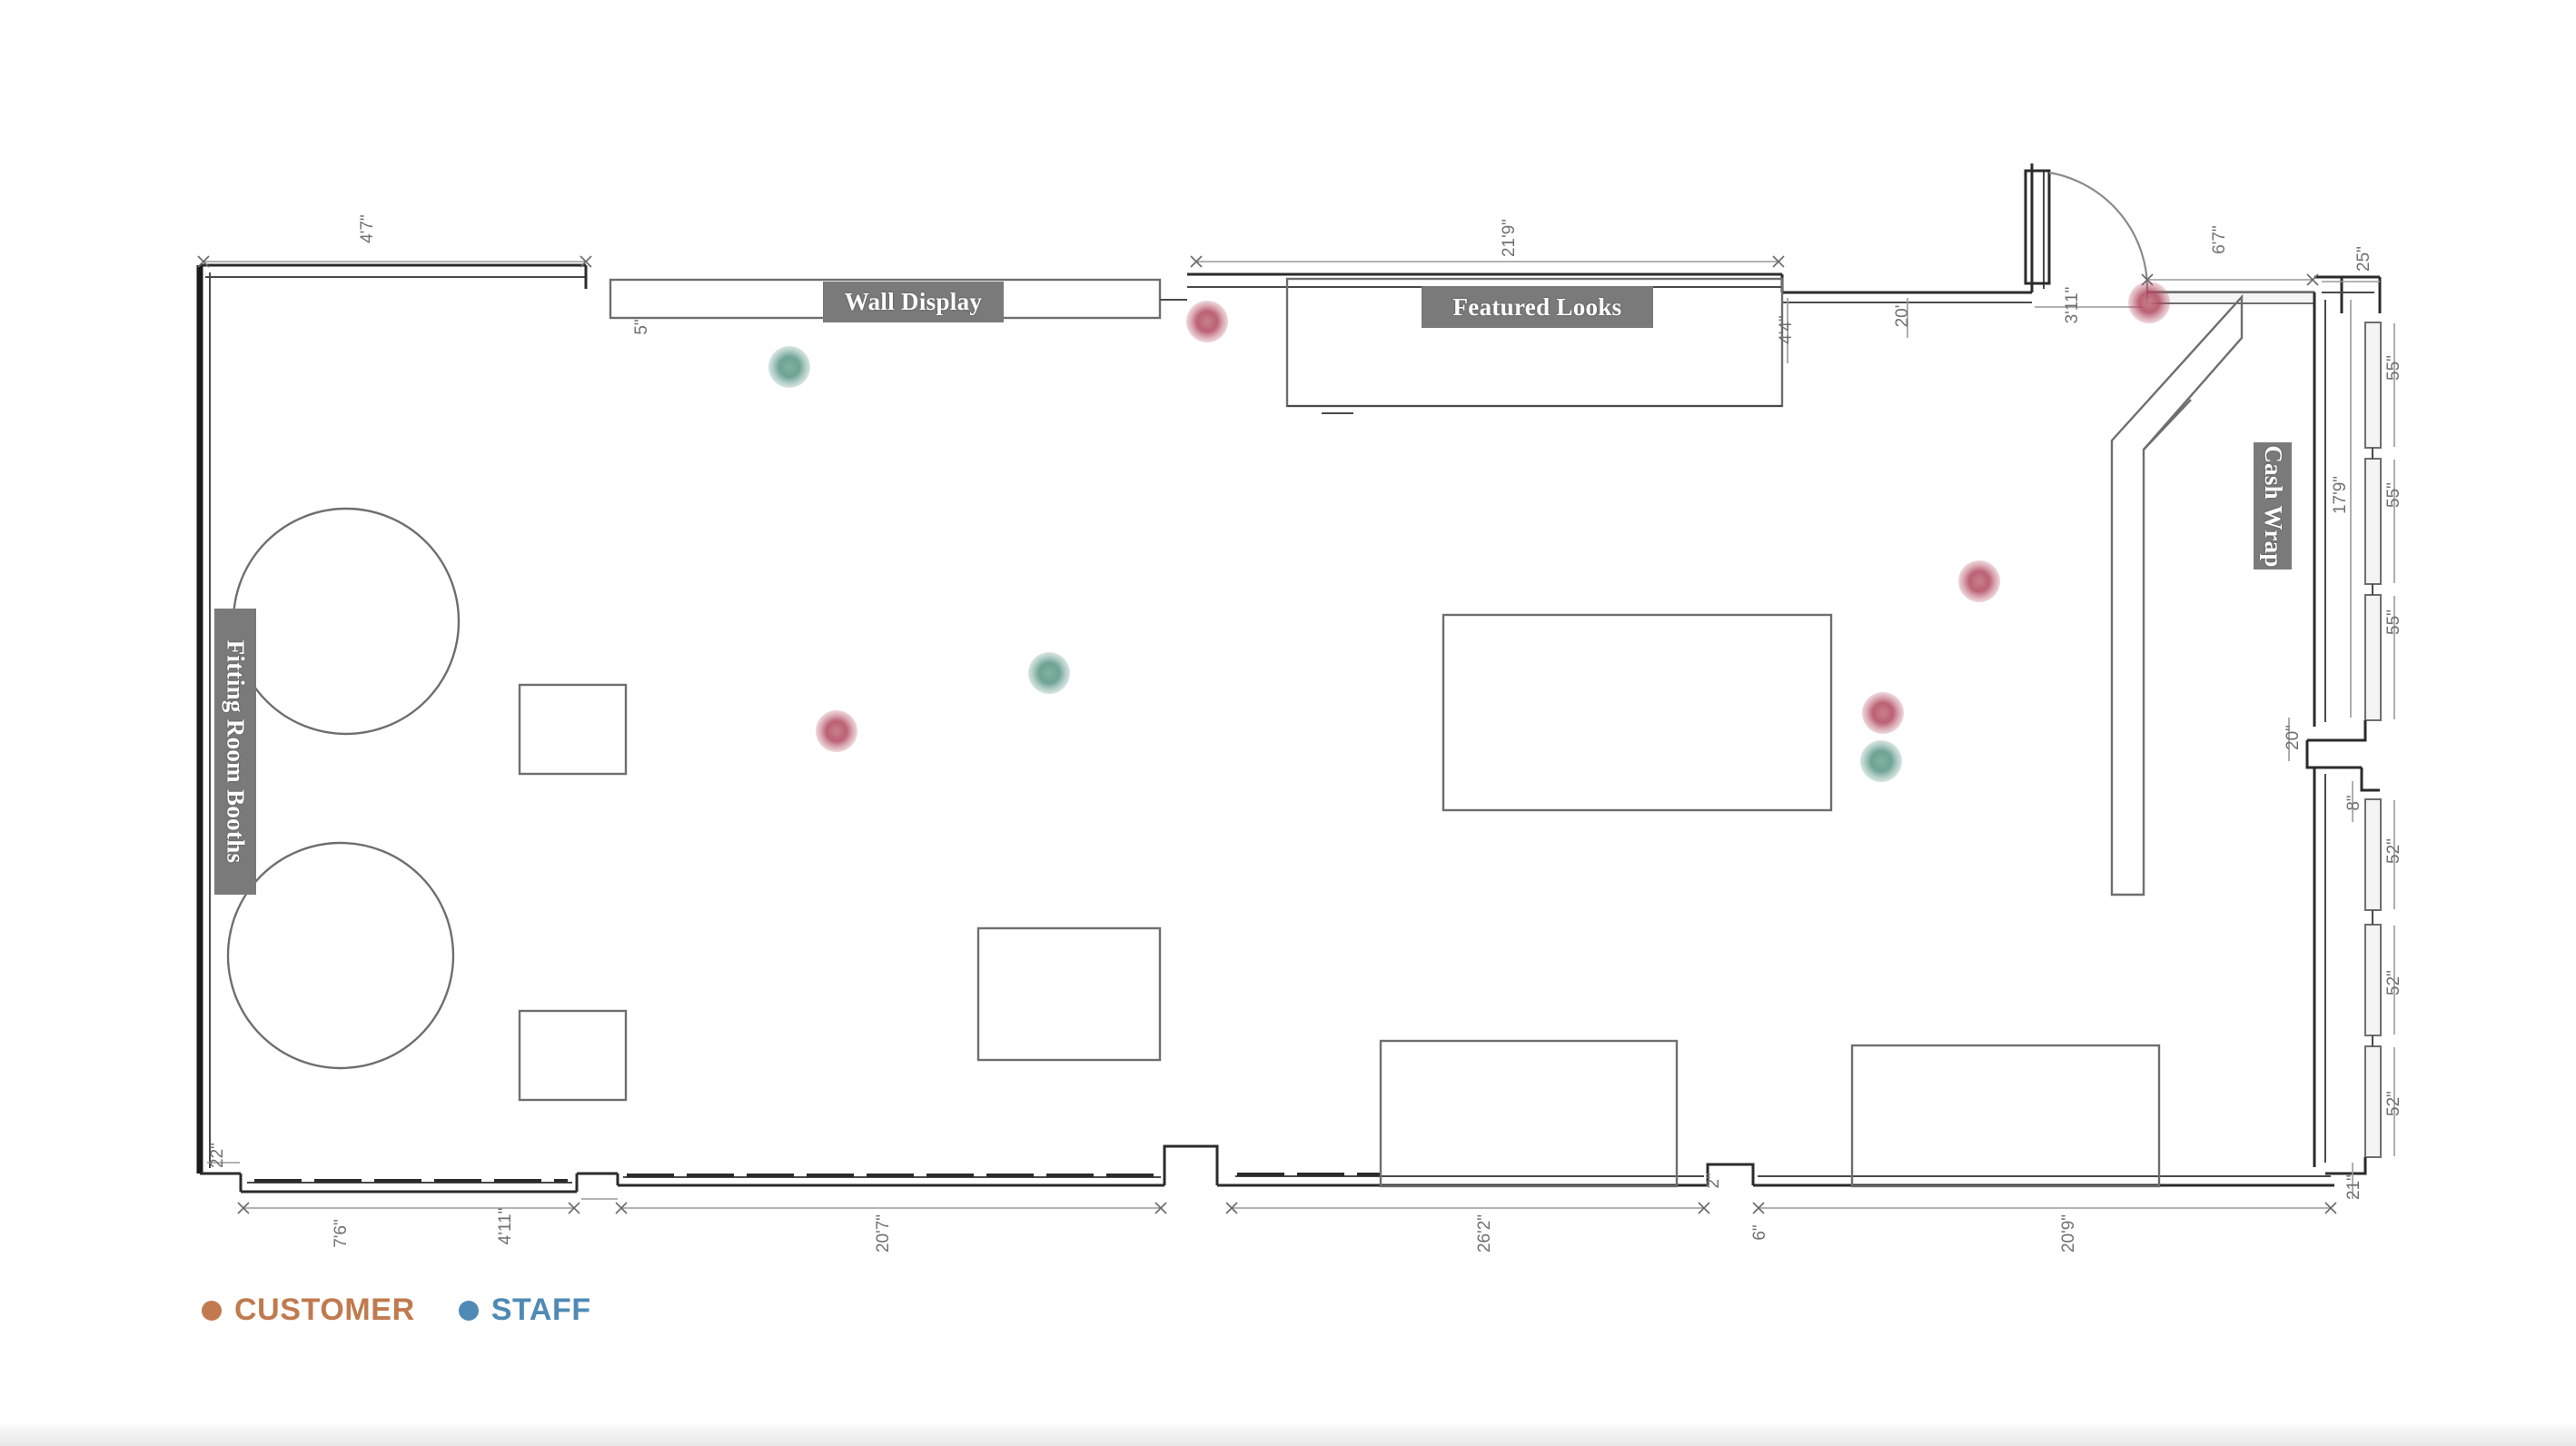  Describe the element at coordinates (1509, 238) in the screenshot. I see `dimension-text: 21'9"` at that location.